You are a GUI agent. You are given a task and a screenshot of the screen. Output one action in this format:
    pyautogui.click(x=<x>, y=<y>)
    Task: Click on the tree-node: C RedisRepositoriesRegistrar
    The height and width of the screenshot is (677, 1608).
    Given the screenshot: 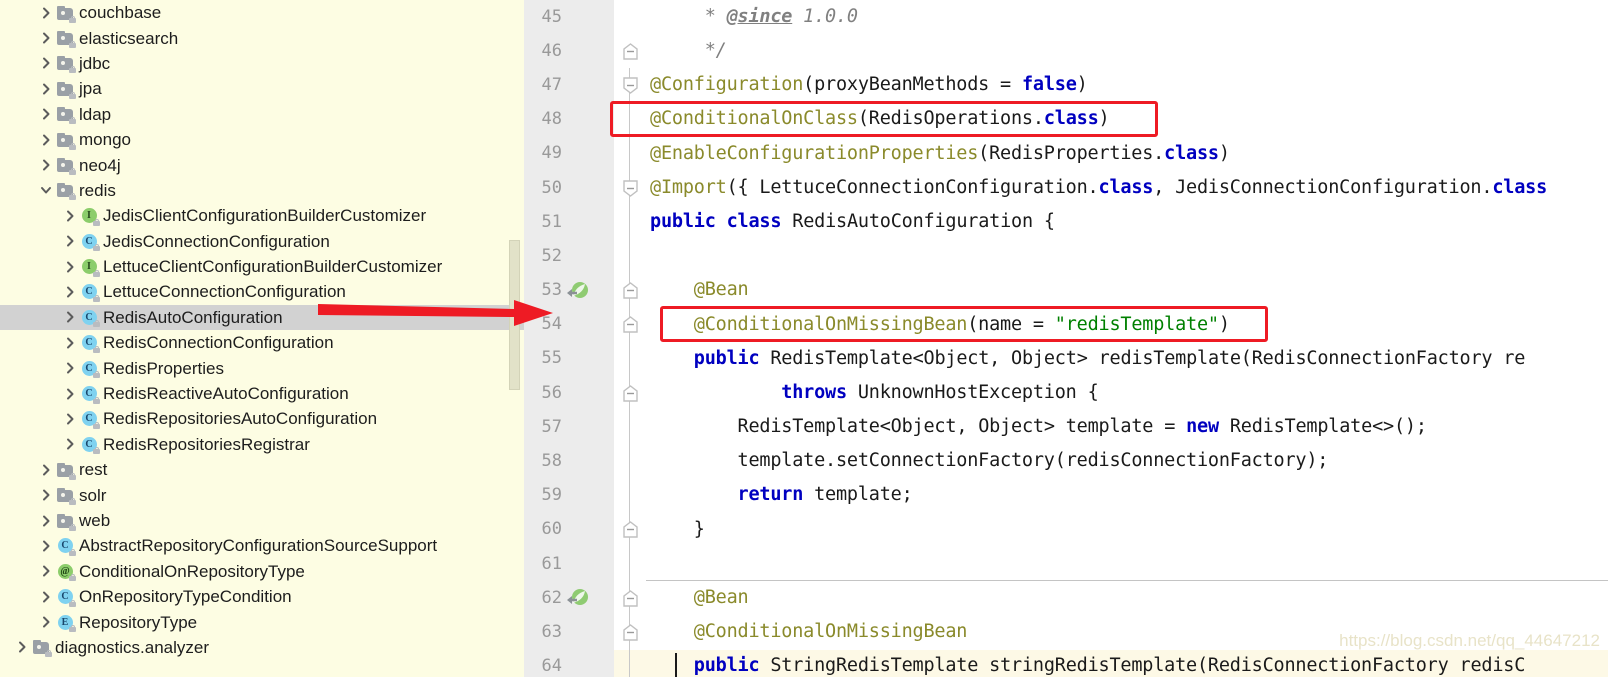 What is the action you would take?
    pyautogui.click(x=262, y=444)
    